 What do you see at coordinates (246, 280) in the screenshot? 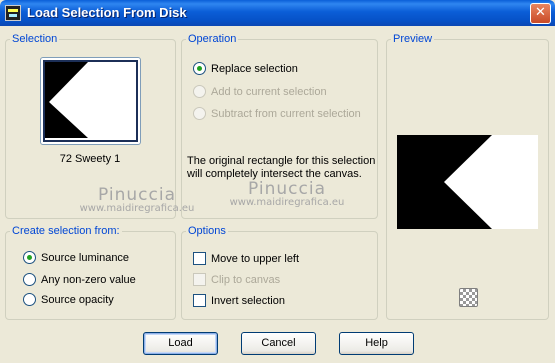
I see `checkbox-label: Clip to canvas` at bounding box center [246, 280].